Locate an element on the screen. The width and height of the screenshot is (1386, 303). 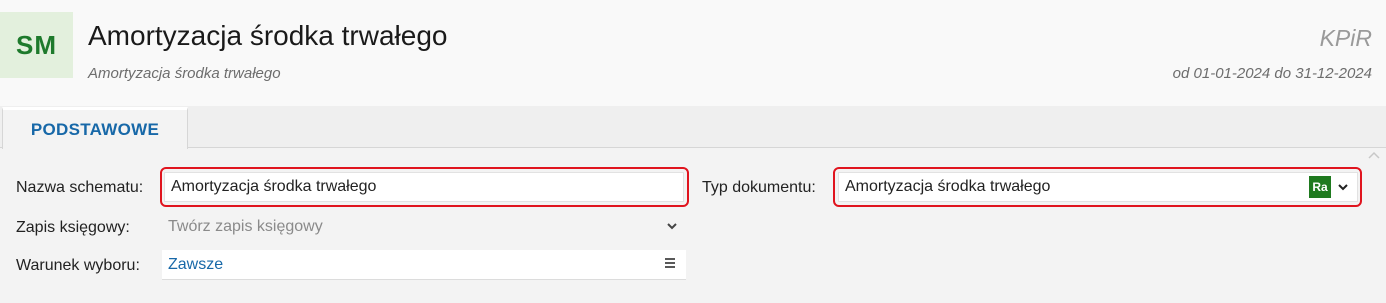
doc-type-label: Typ dokumentu: is located at coordinates (759, 187).